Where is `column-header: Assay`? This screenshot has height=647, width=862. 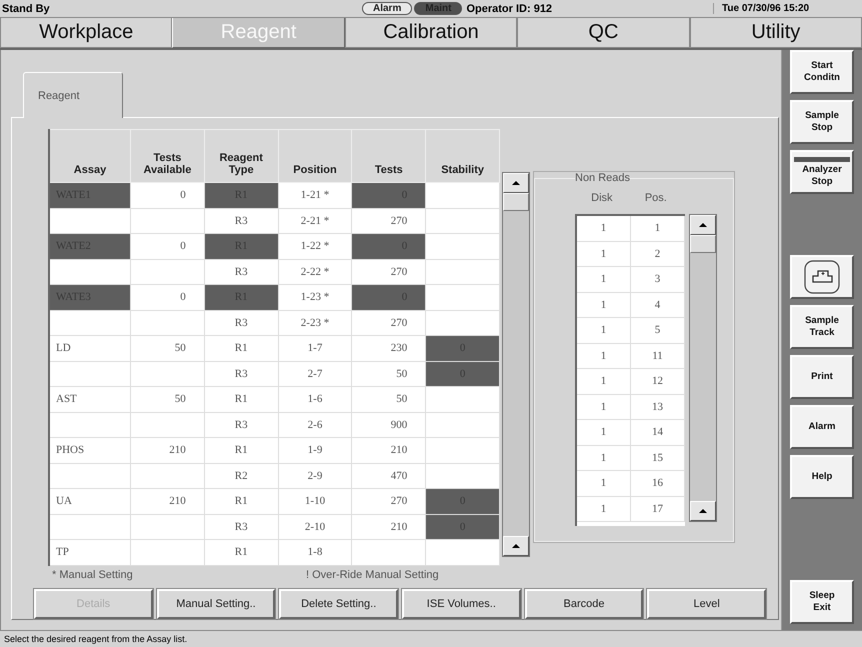
column-header: Assay is located at coordinates (89, 156).